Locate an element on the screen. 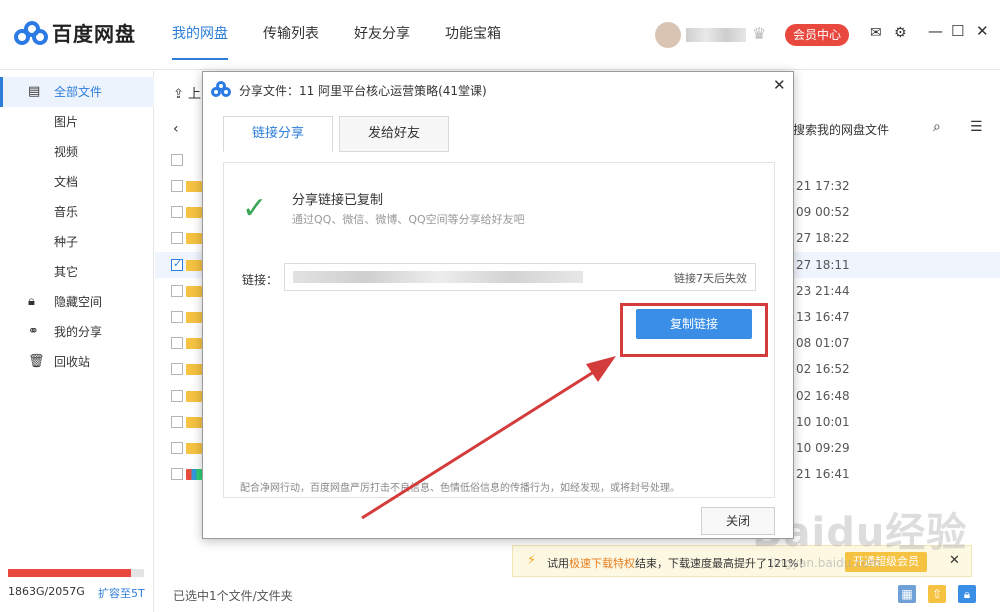  sidebar-item-label: 全部文件 is located at coordinates (78, 92).